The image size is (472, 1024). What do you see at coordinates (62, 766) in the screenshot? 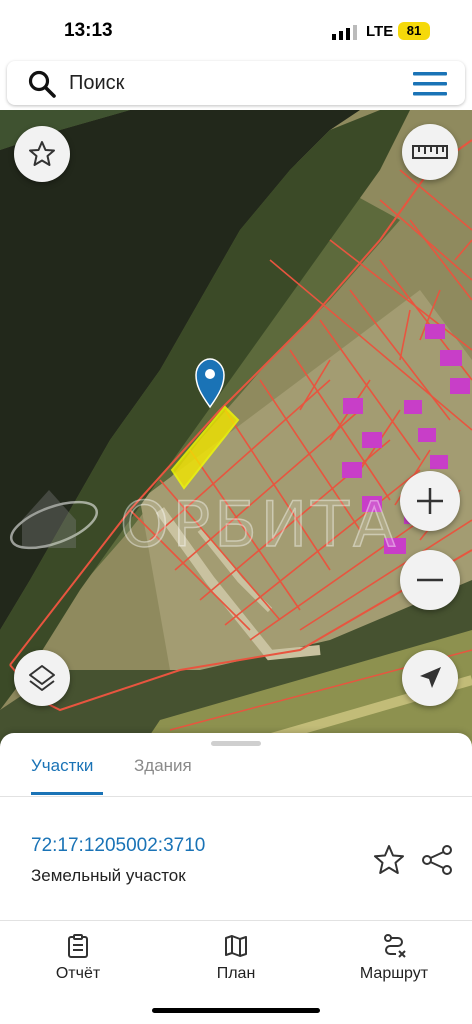
I see `tab-parcels: Участки` at bounding box center [62, 766].